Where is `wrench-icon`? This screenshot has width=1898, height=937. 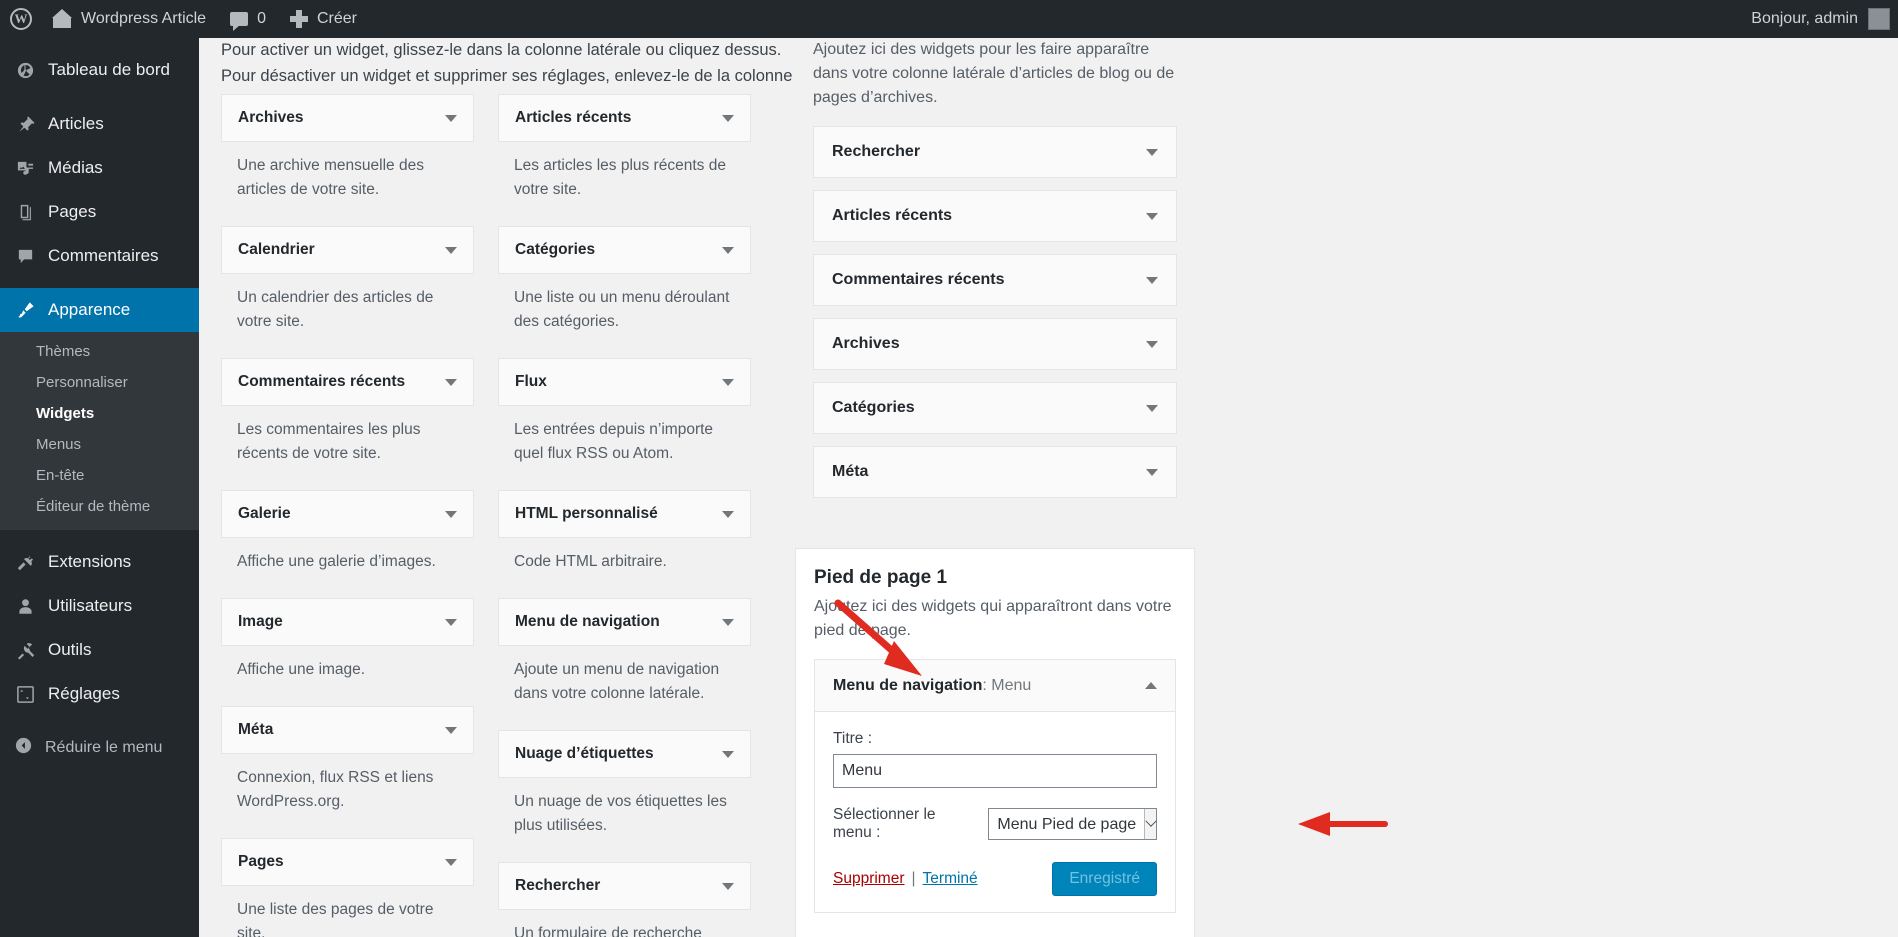 wrench-icon is located at coordinates (25, 650).